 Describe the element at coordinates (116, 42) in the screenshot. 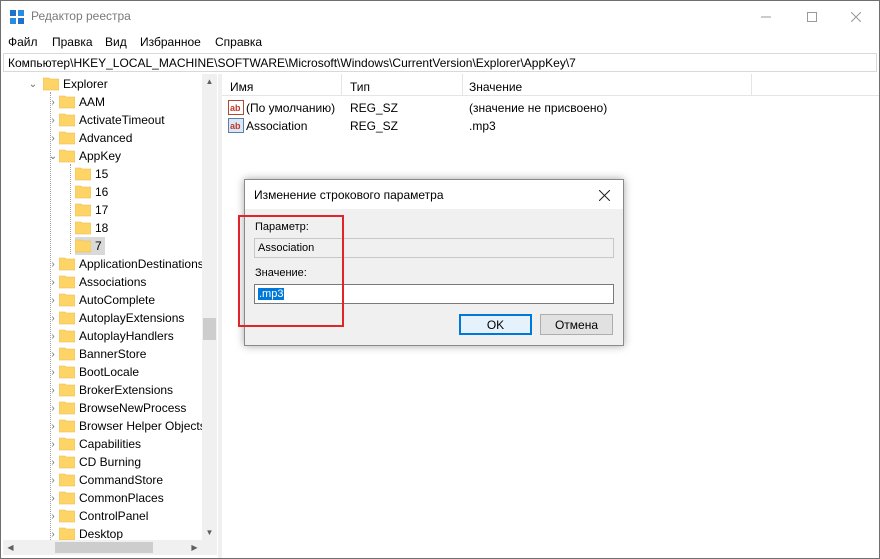

I see `menu-view: Вид` at that location.